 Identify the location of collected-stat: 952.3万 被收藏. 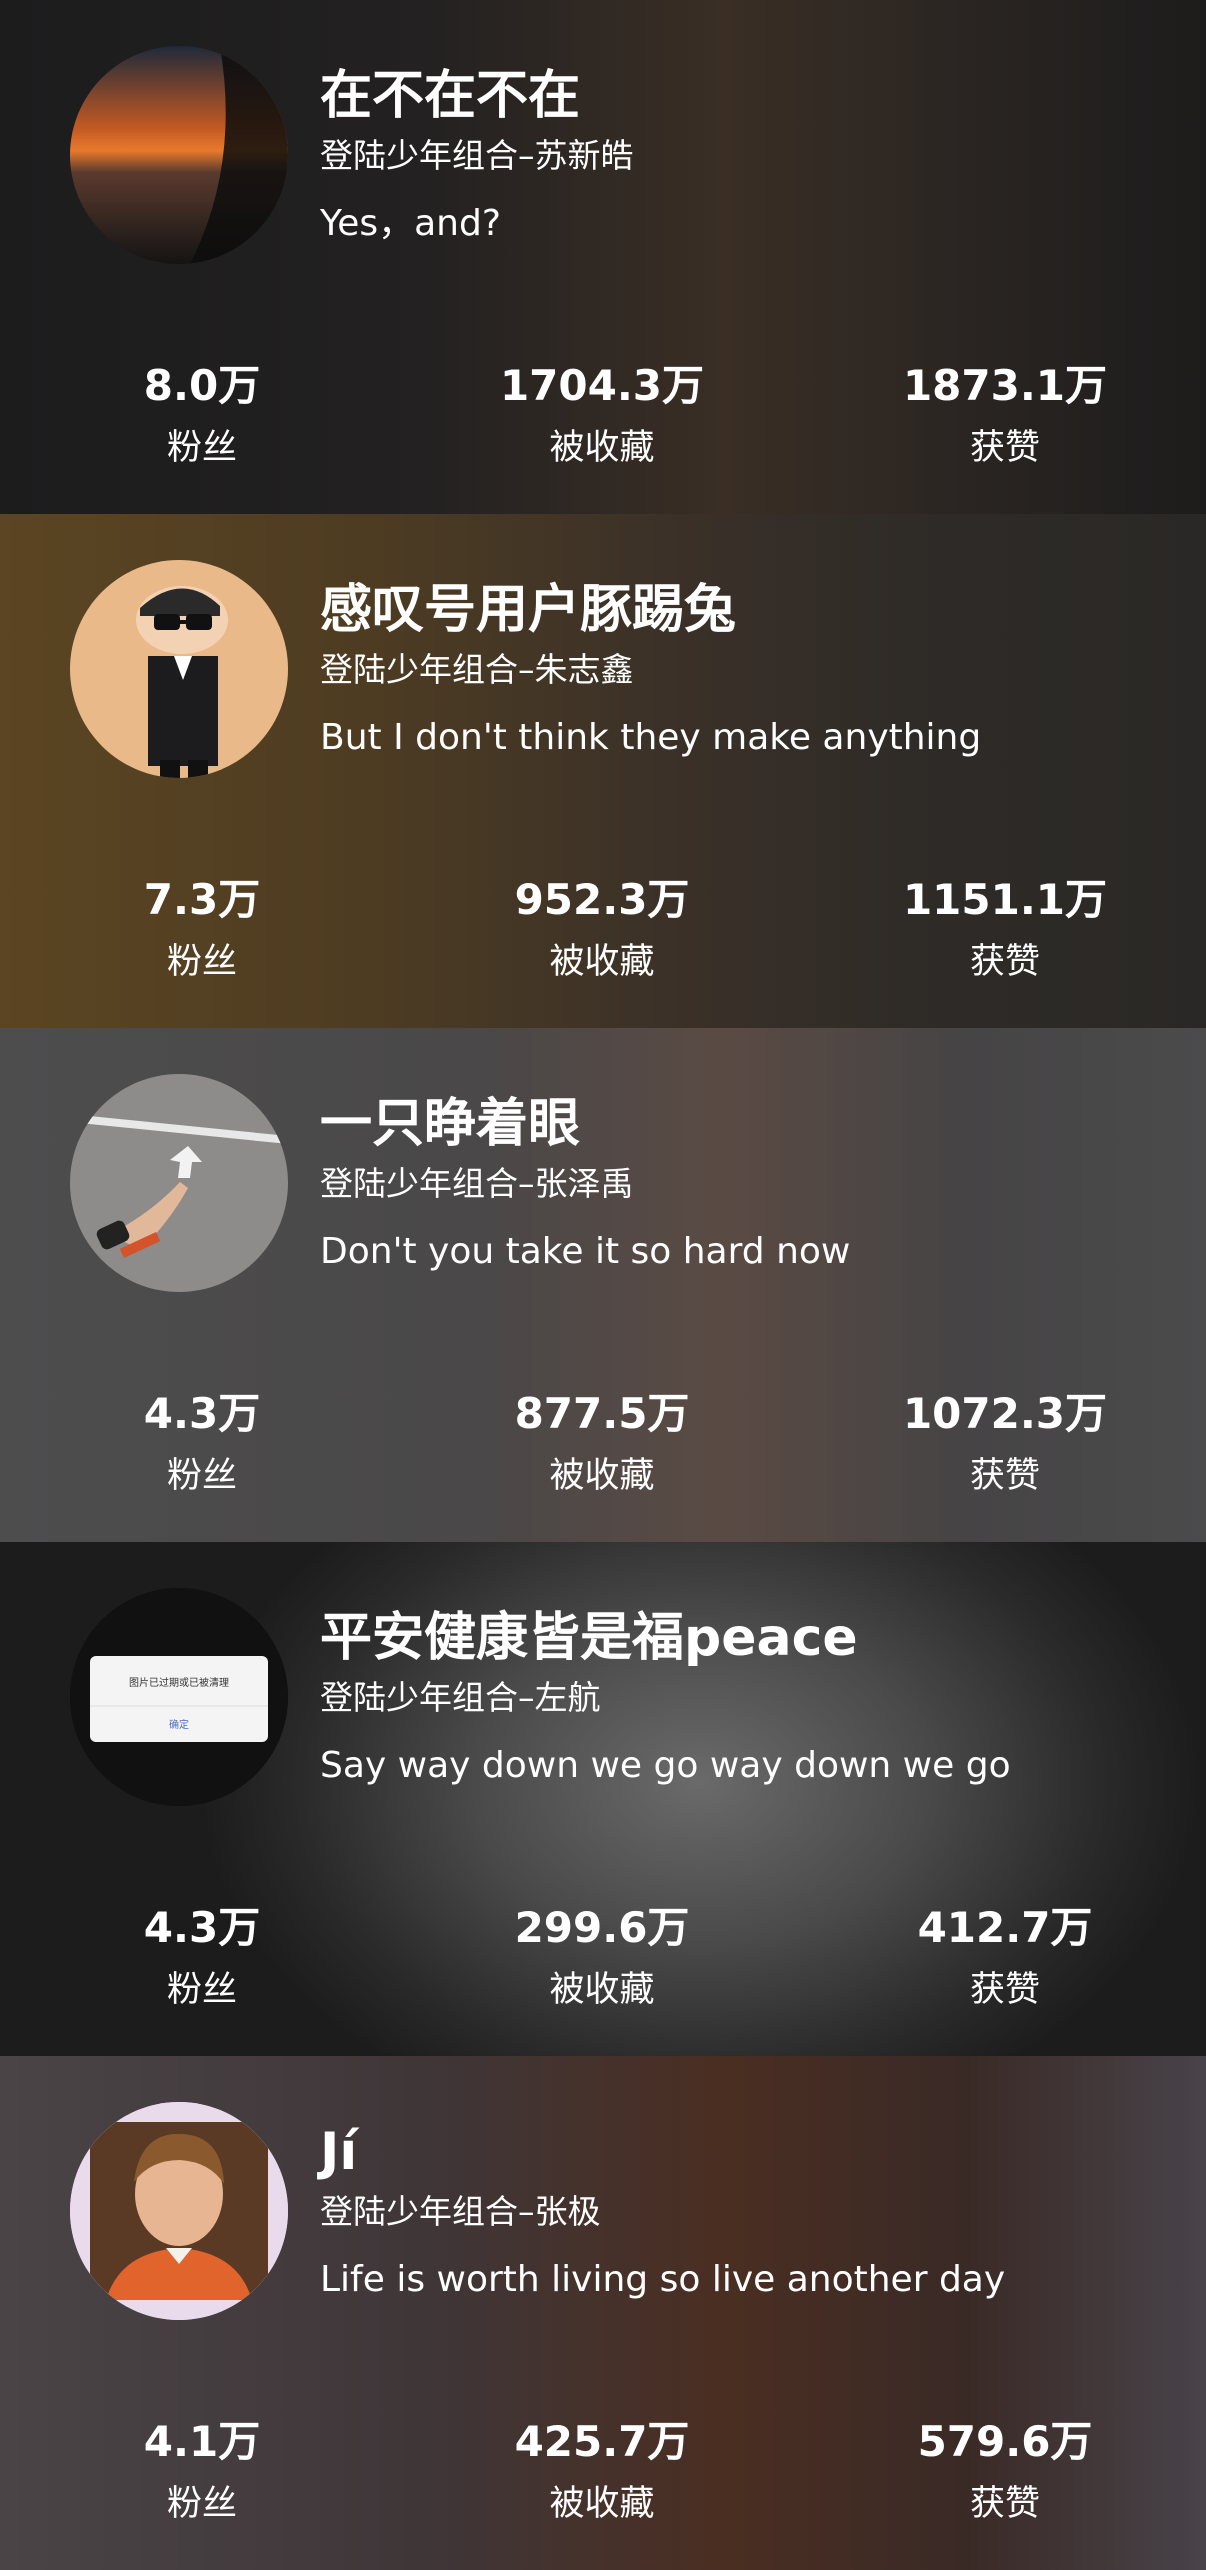
(602, 930).